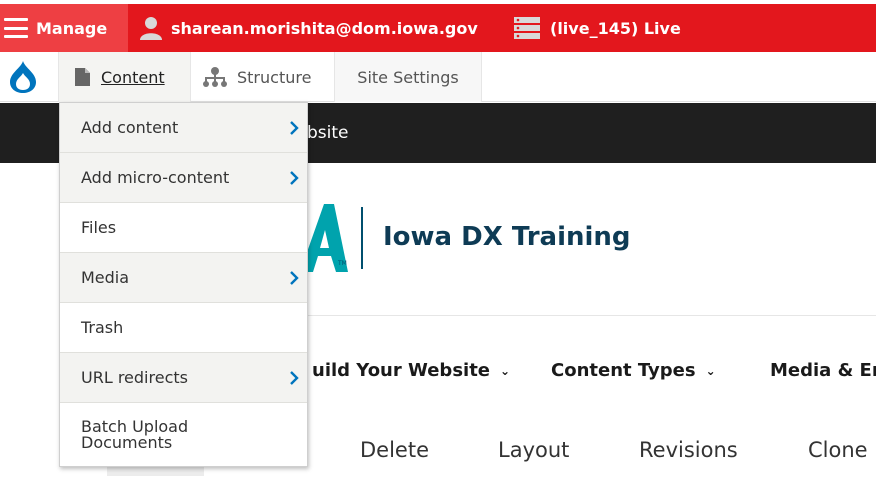 This screenshot has height=495, width=876. What do you see at coordinates (135, 434) in the screenshot?
I see `menu-item-label: Batch Upload Documents` at bounding box center [135, 434].